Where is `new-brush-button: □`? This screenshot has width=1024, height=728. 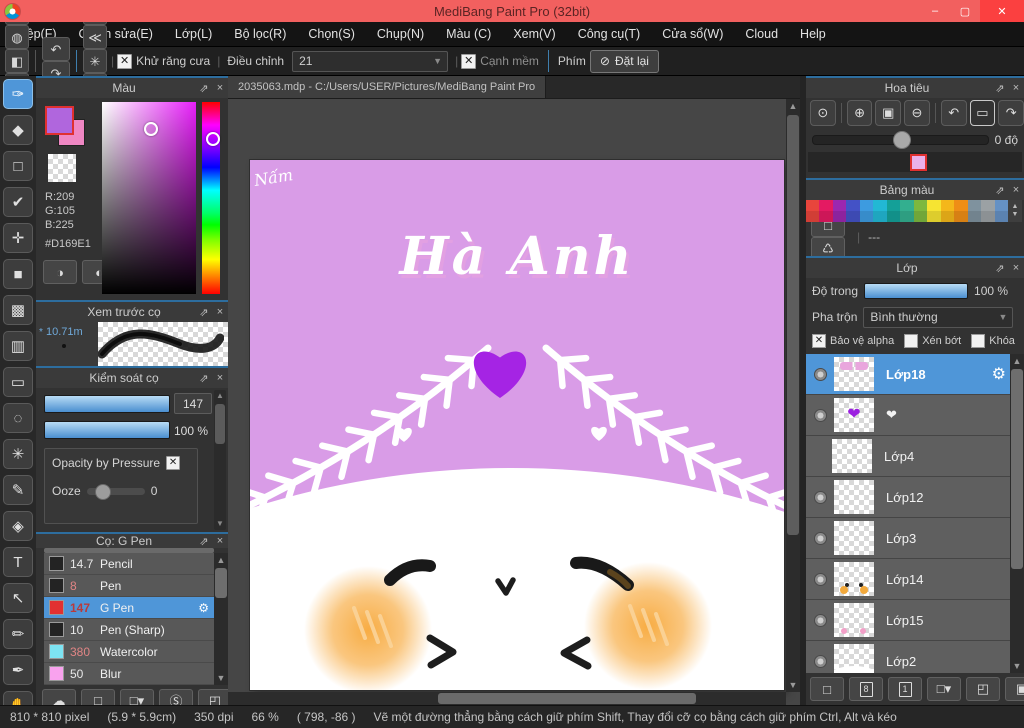 new-brush-button: □ is located at coordinates (98, 696).